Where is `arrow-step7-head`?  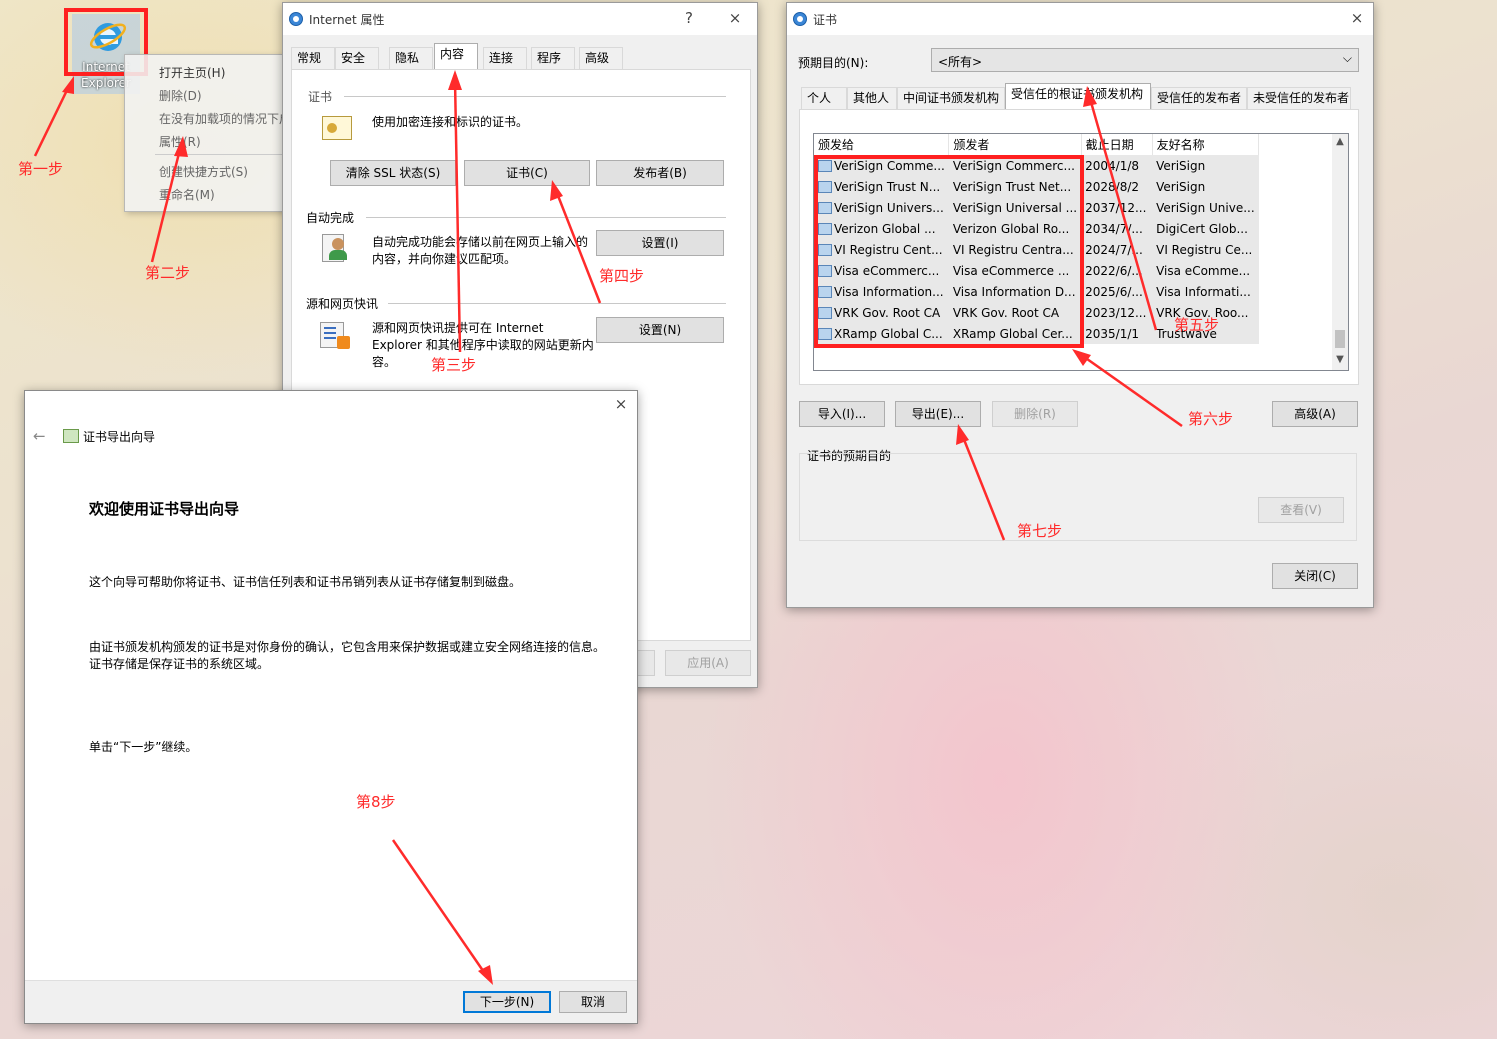
arrow-step7-head is located at coordinates (962, 434).